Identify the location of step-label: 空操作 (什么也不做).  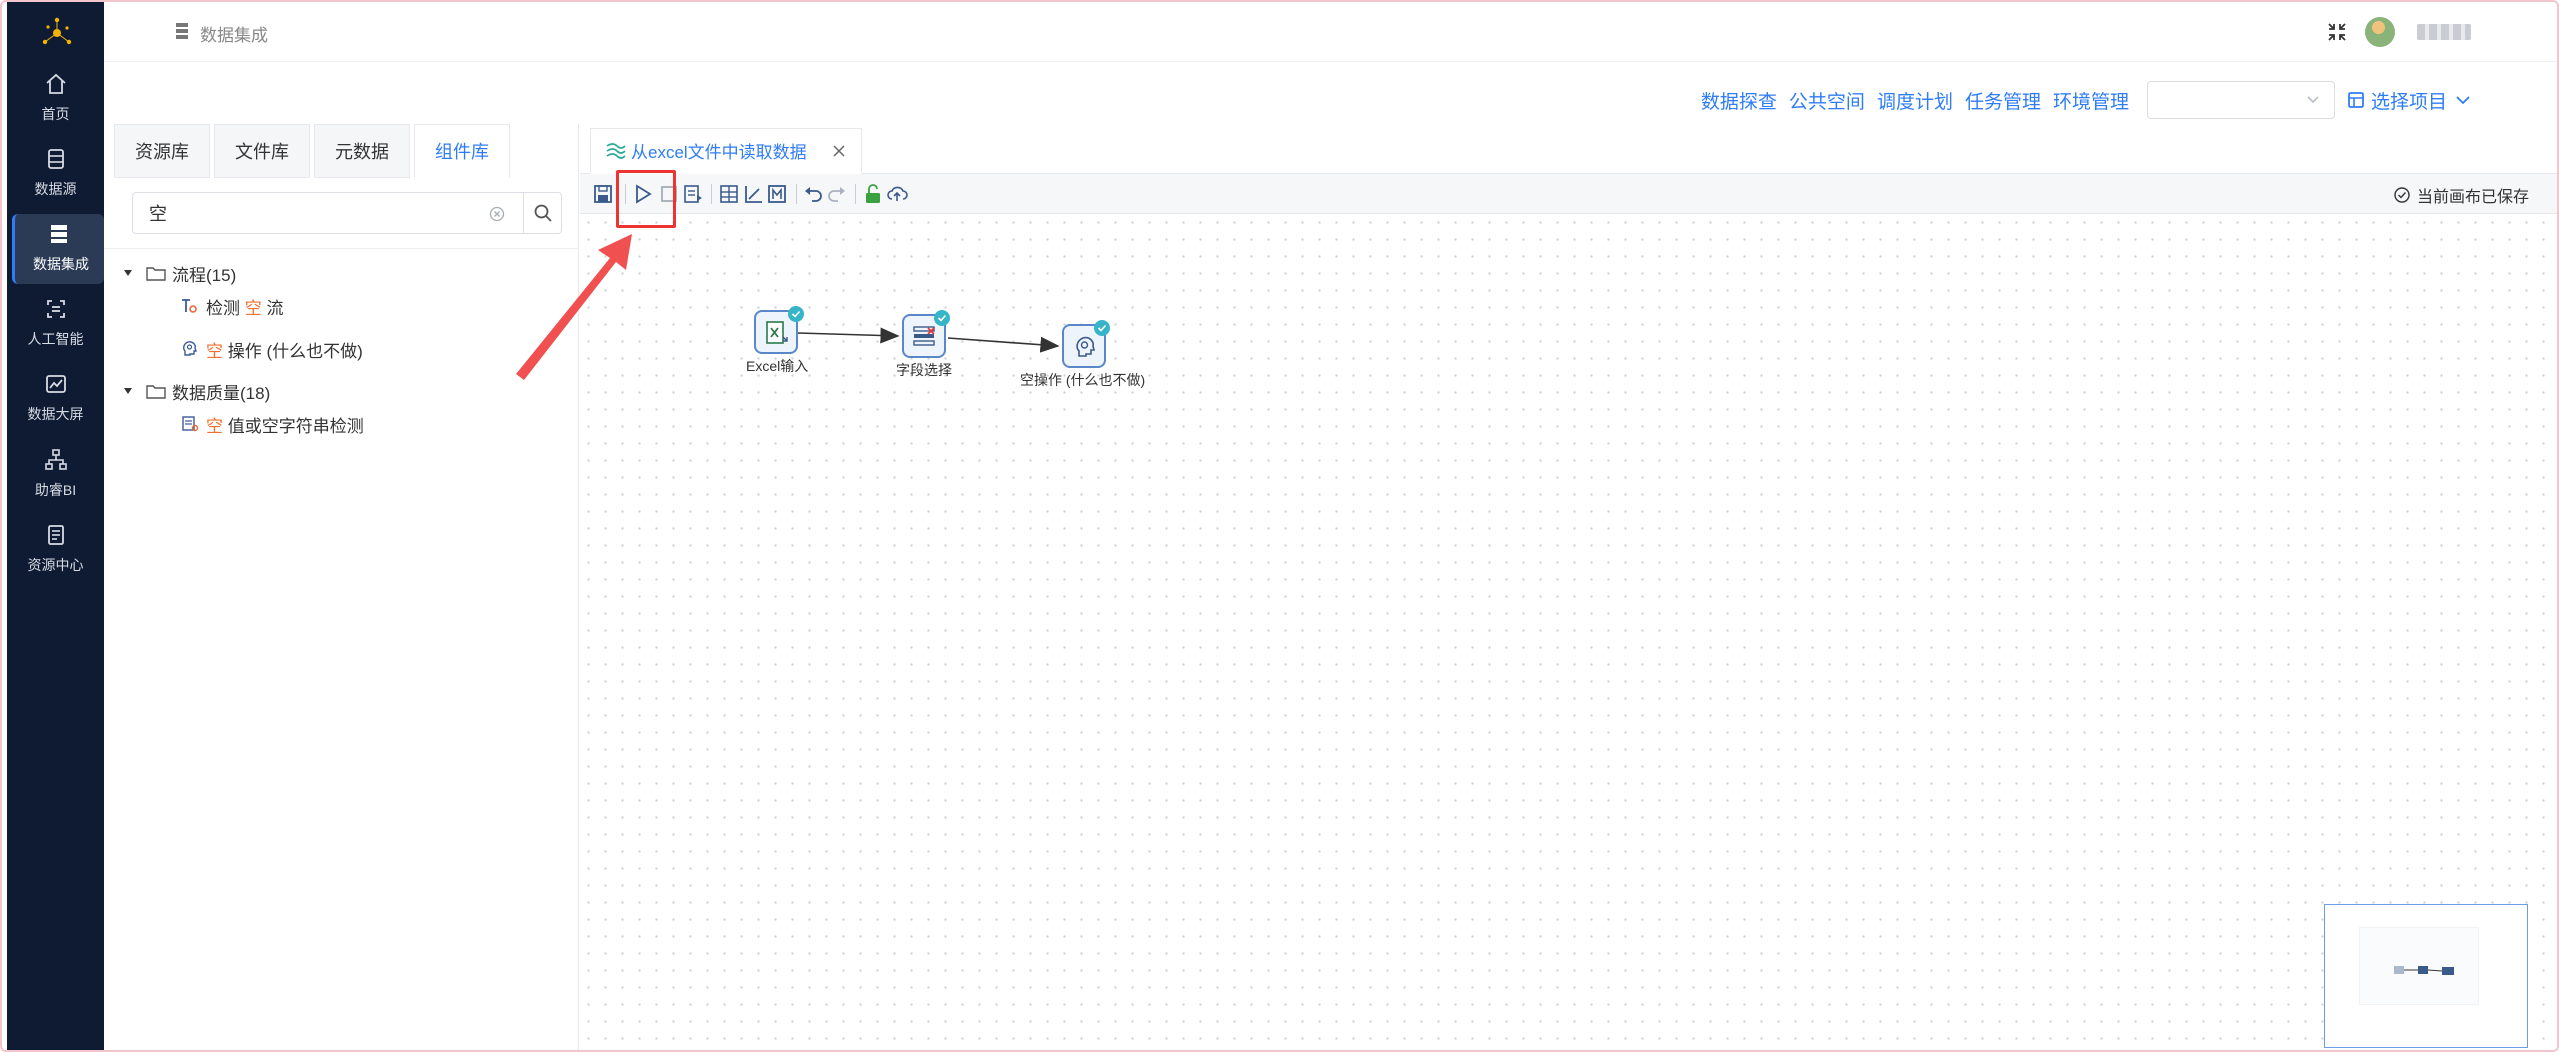
(1083, 380).